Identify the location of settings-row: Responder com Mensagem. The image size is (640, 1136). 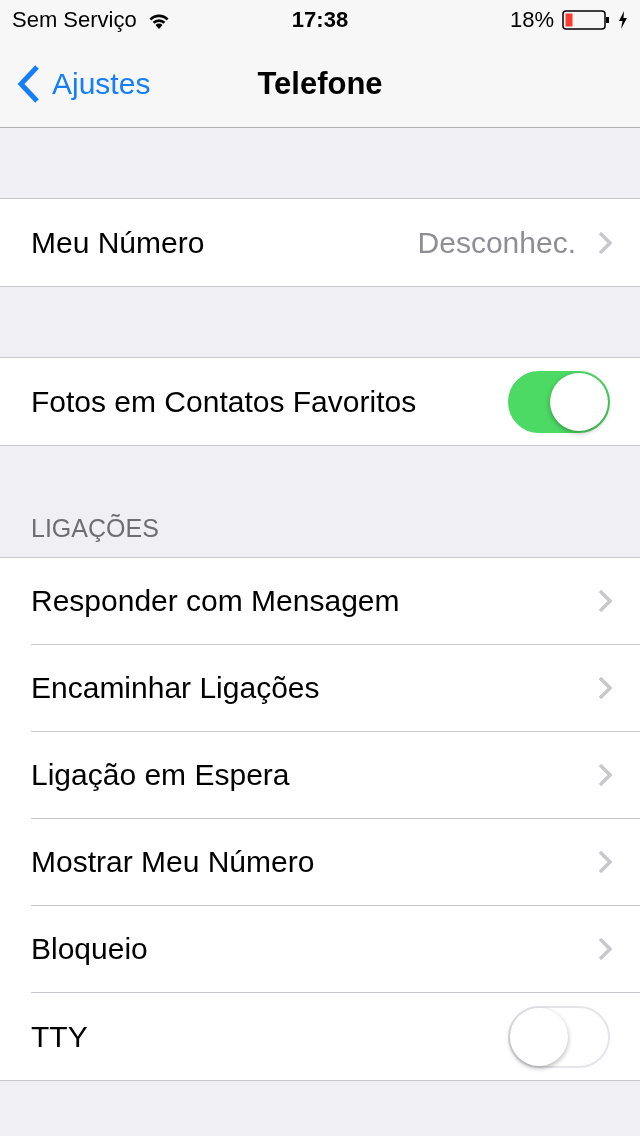
(335, 601).